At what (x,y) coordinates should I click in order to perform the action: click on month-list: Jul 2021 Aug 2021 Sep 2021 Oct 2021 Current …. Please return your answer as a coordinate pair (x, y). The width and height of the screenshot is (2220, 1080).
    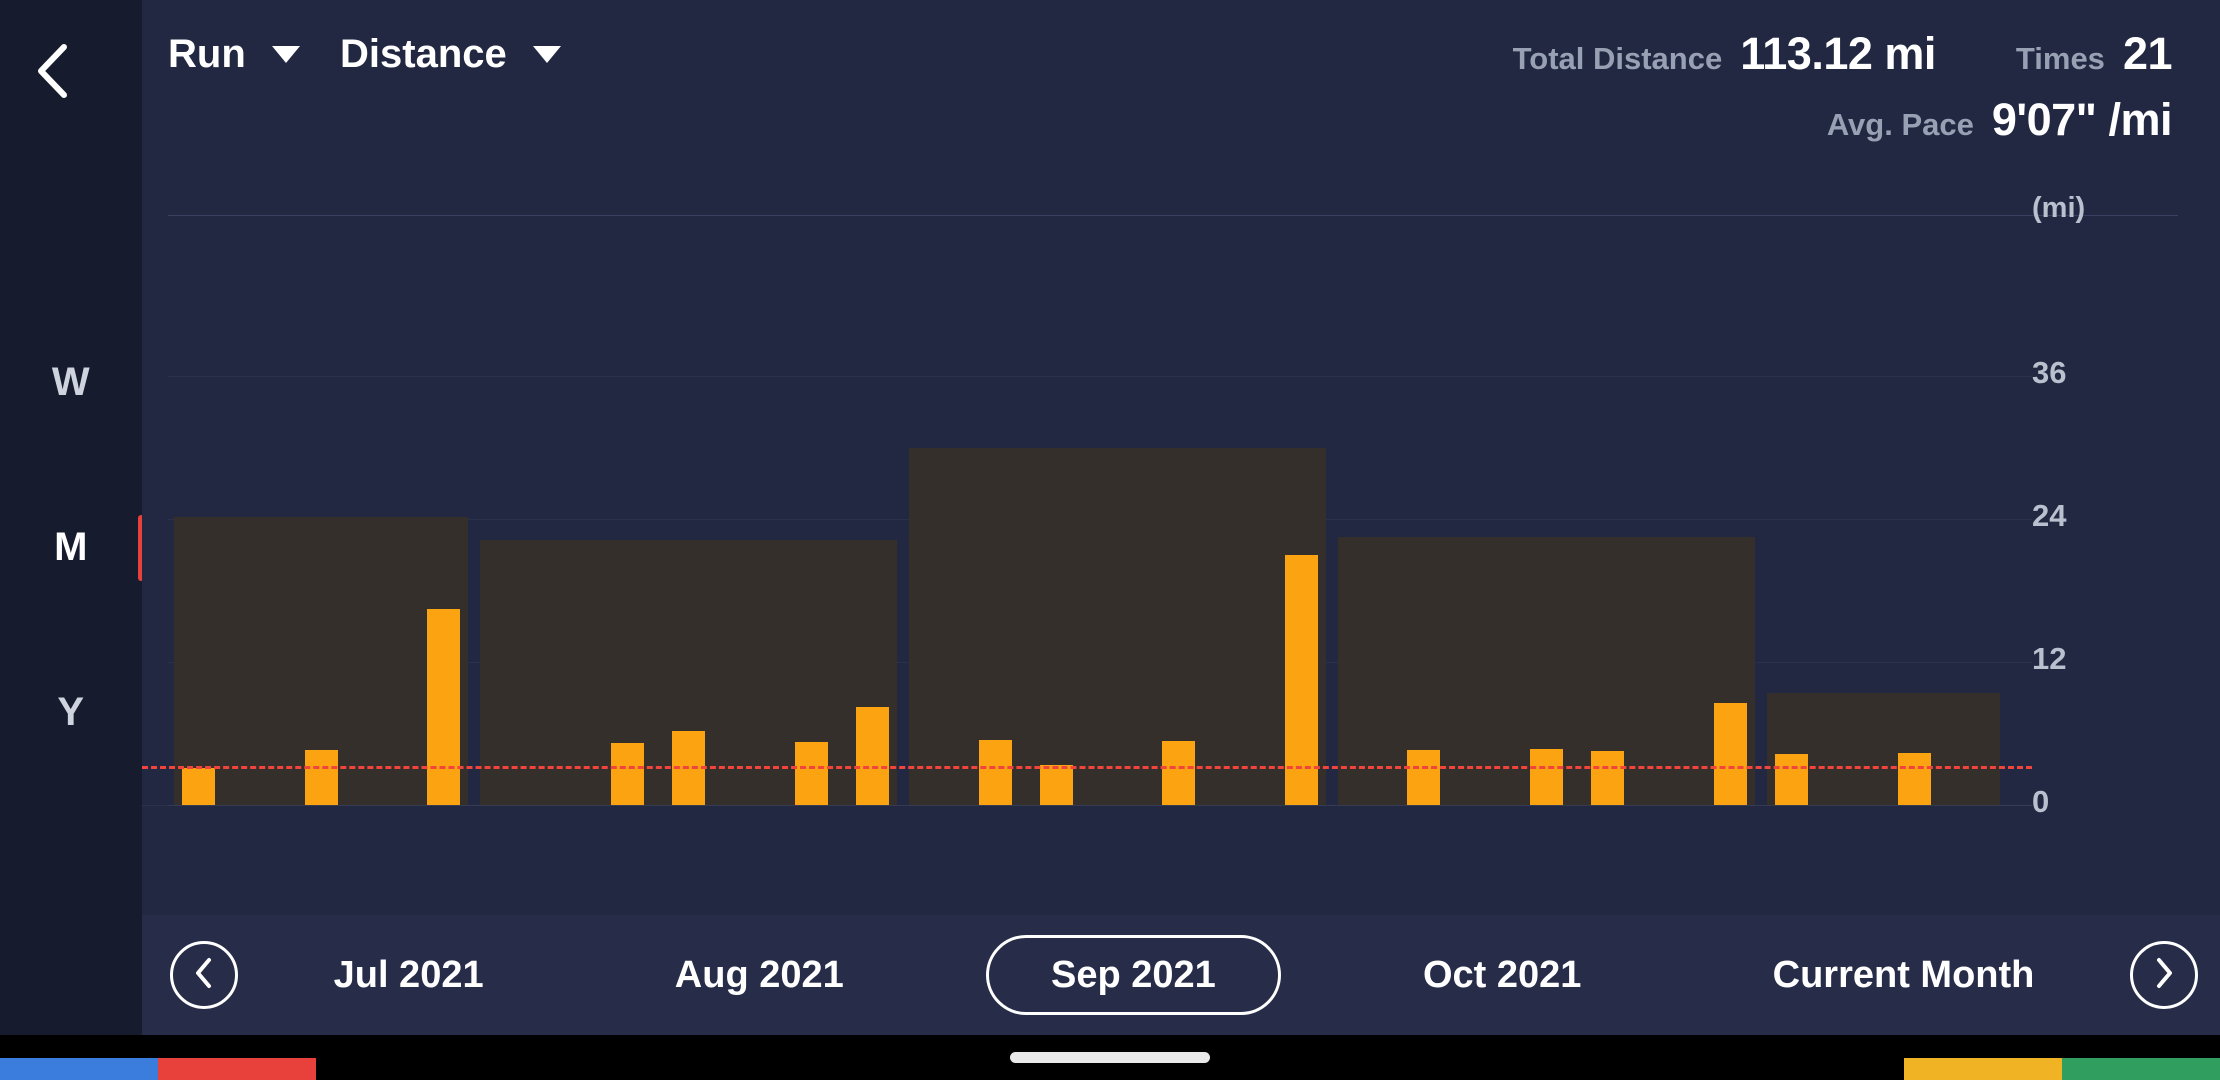
    Looking at the image, I should click on (1184, 975).